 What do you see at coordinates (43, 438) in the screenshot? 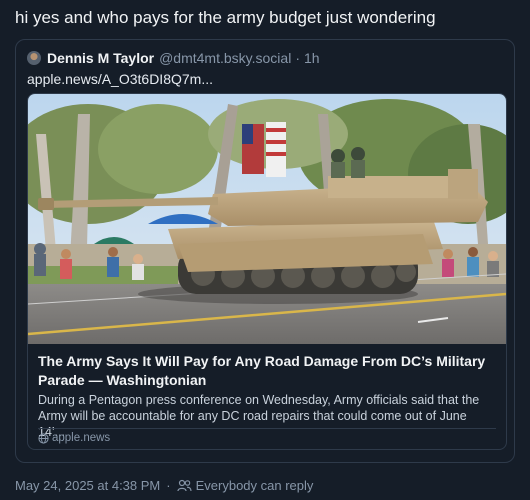
I see `globe-icon` at bounding box center [43, 438].